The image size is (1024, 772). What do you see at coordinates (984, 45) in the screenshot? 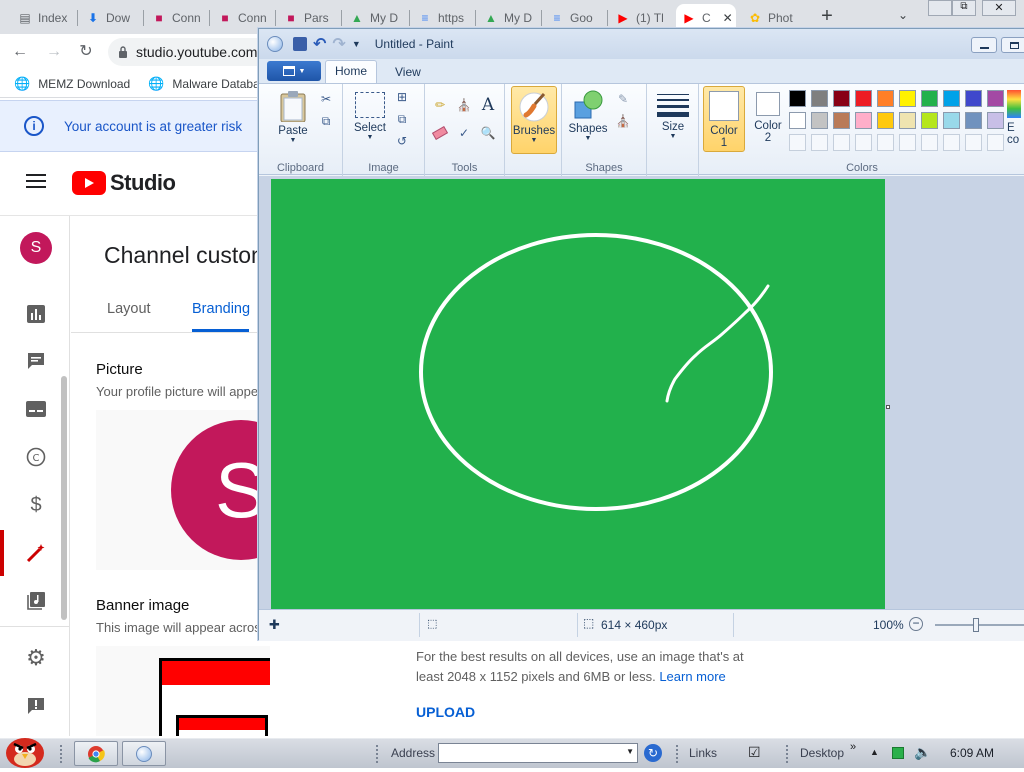
I see `minimize-button` at bounding box center [984, 45].